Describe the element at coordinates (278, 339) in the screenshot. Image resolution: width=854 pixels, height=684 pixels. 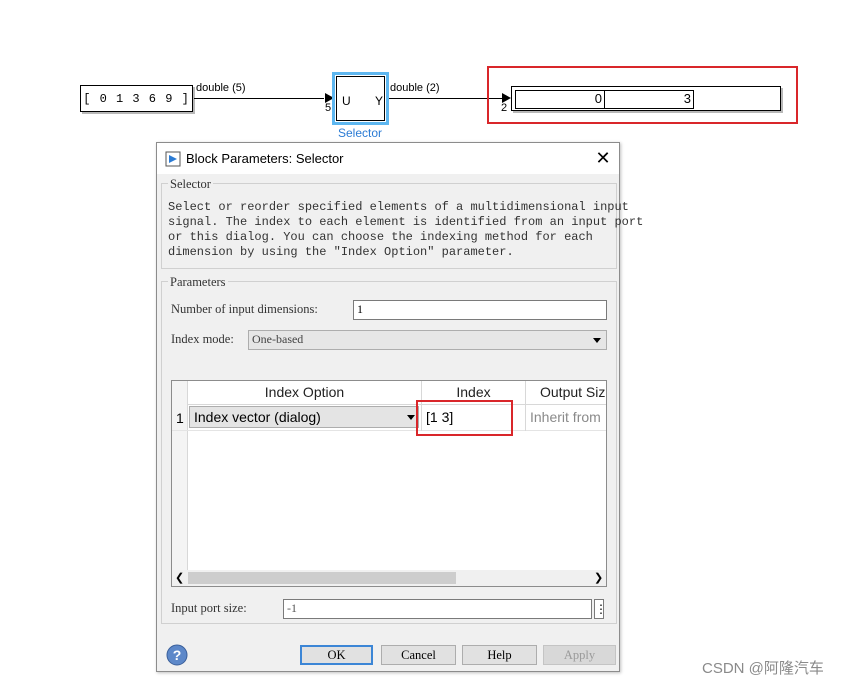
I see `index-mode-value: One-based` at that location.